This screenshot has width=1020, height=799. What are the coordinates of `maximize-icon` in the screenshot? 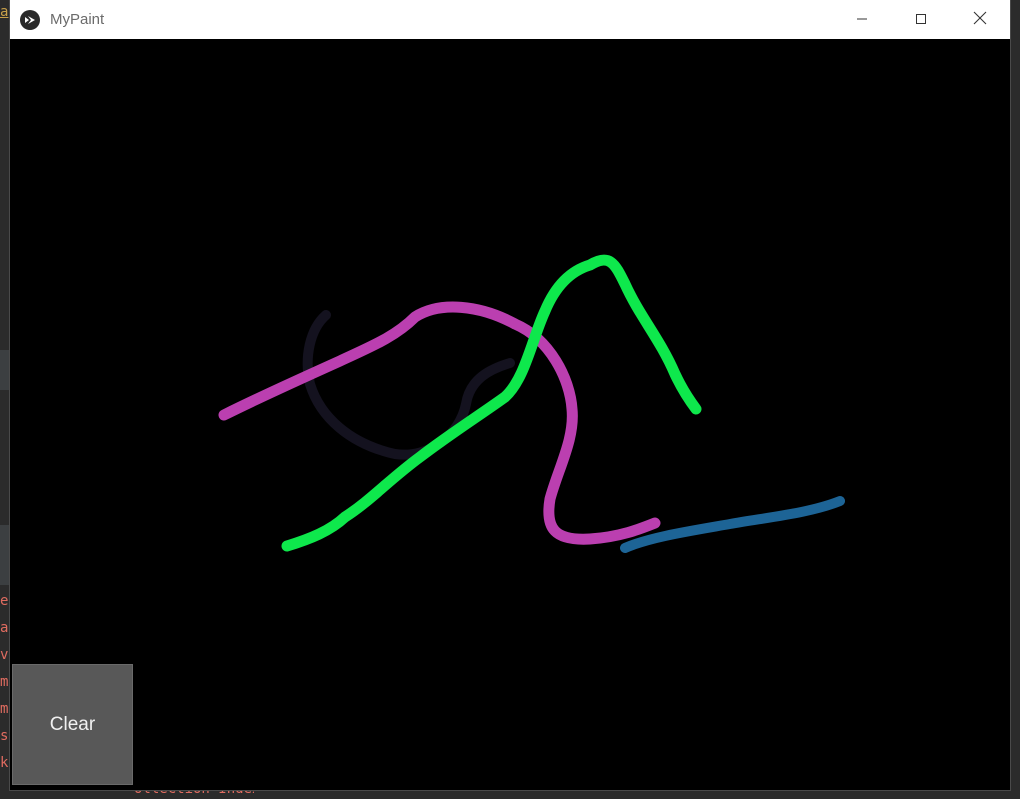 It's located at (921, 19).